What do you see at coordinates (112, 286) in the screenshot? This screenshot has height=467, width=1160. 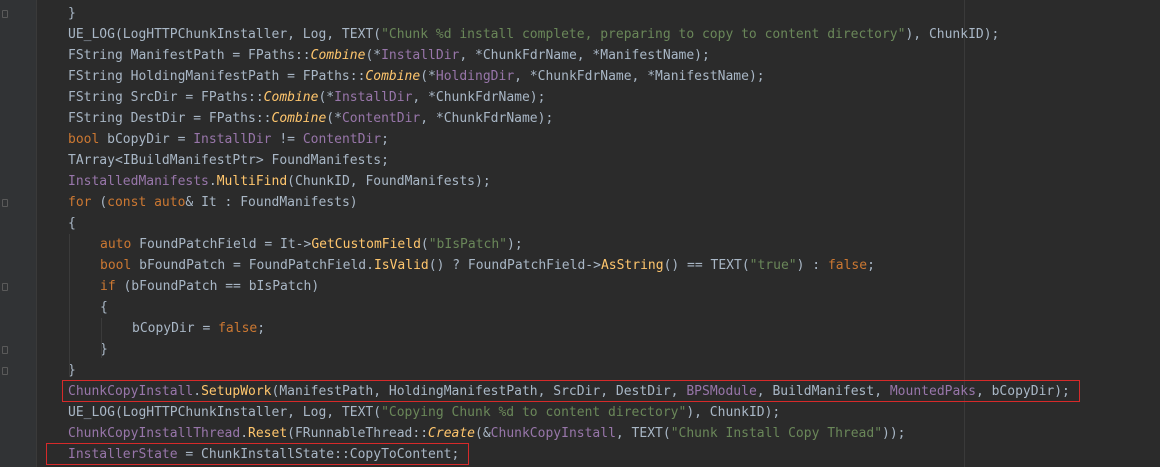 I see `code-token: if` at bounding box center [112, 286].